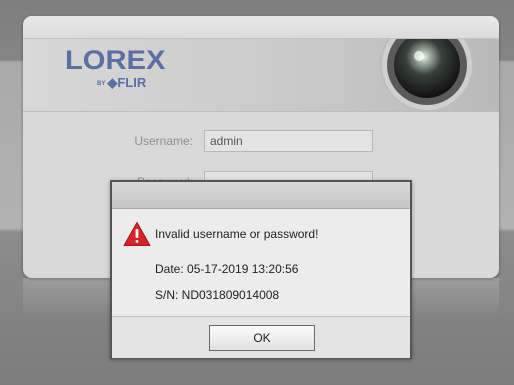 The height and width of the screenshot is (385, 514). Describe the element at coordinates (137, 234) in the screenshot. I see `warning-icon` at that location.